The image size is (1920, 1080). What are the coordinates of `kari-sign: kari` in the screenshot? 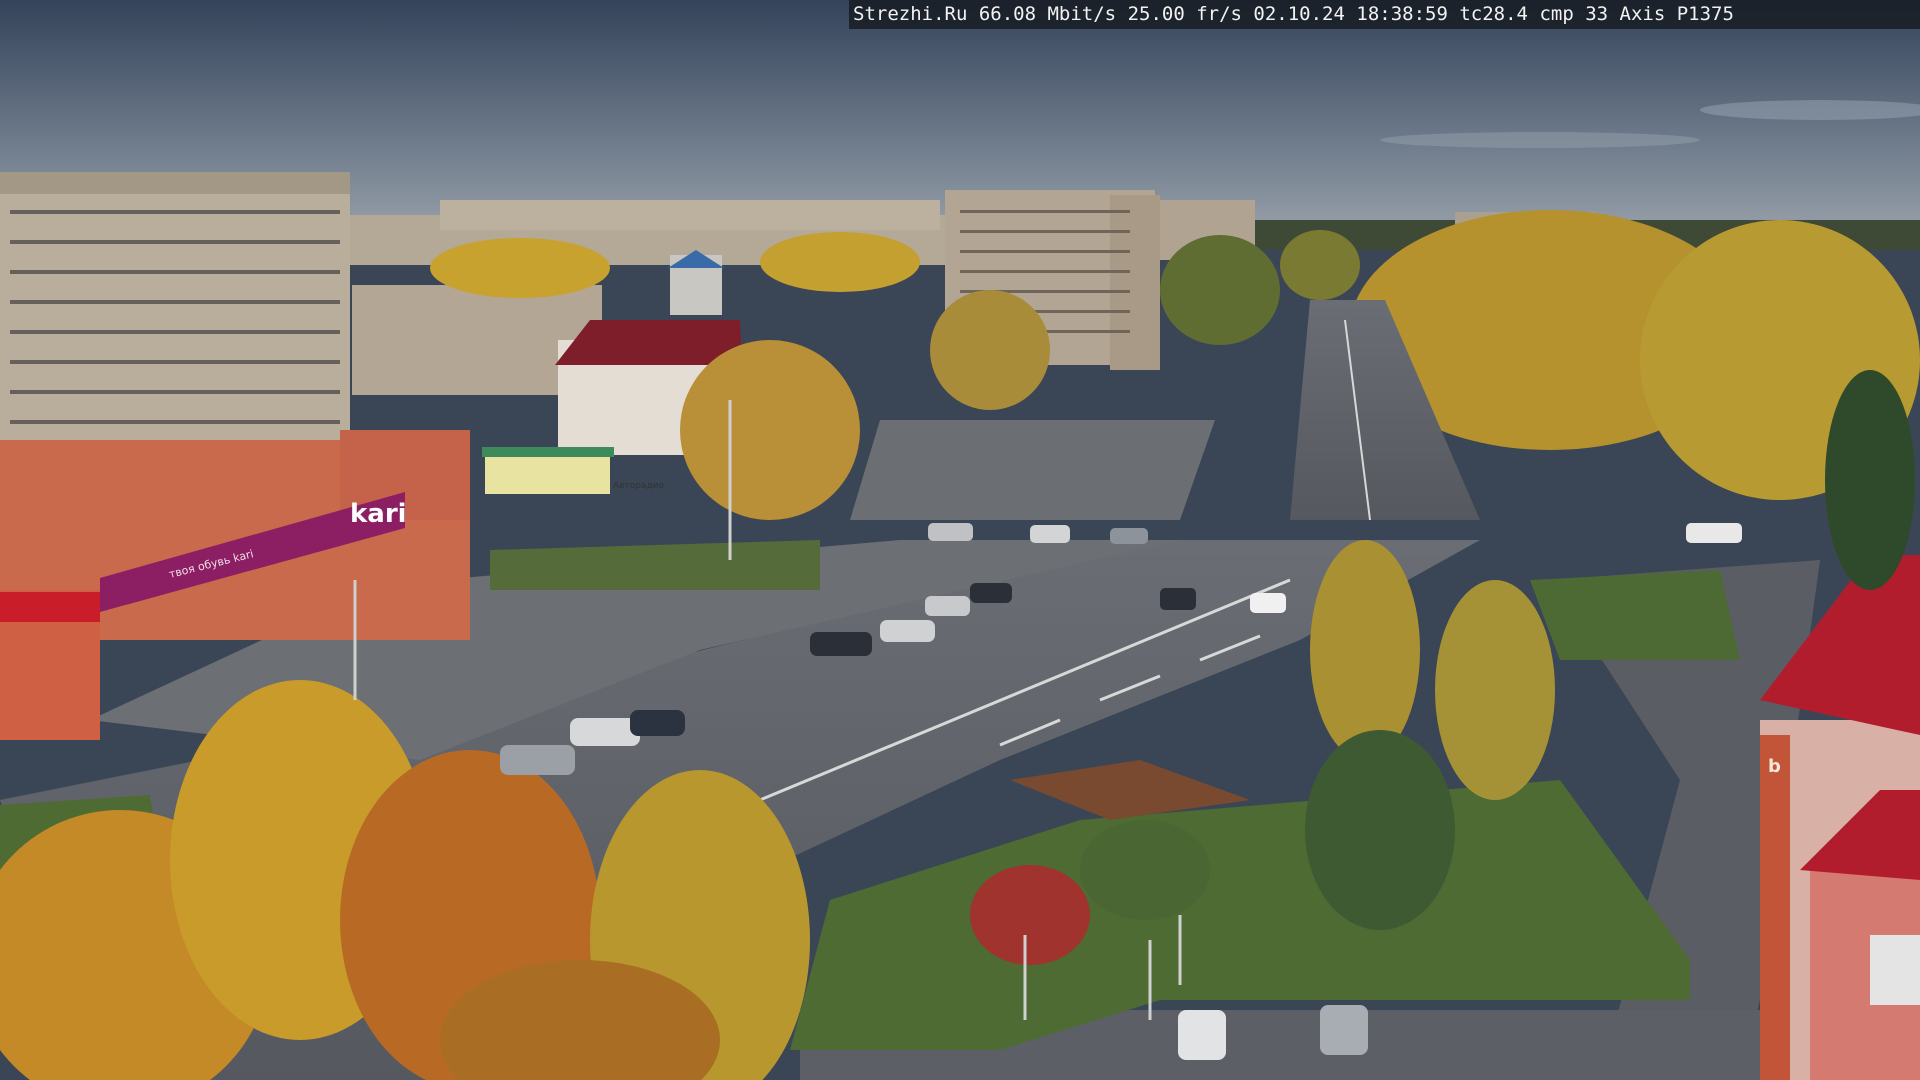 It's located at (378, 514).